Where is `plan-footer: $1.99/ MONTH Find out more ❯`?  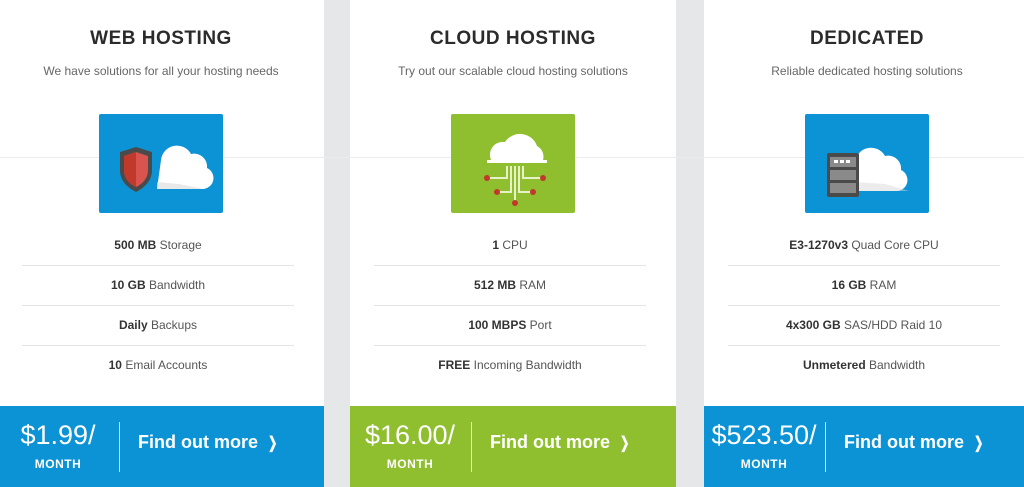 plan-footer: $1.99/ MONTH Find out more ❯ is located at coordinates (162, 446).